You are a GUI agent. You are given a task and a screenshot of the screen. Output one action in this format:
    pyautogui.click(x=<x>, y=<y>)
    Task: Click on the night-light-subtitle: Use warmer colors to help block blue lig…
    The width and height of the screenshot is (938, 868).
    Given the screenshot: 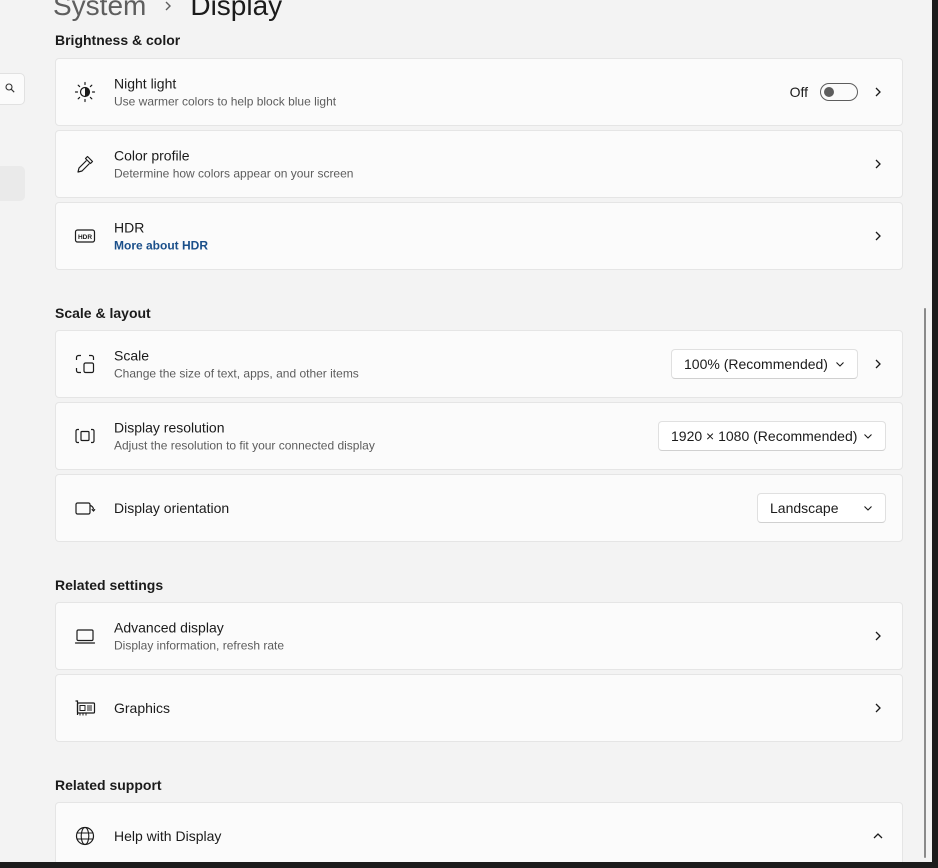 What is the action you would take?
    pyautogui.click(x=225, y=101)
    